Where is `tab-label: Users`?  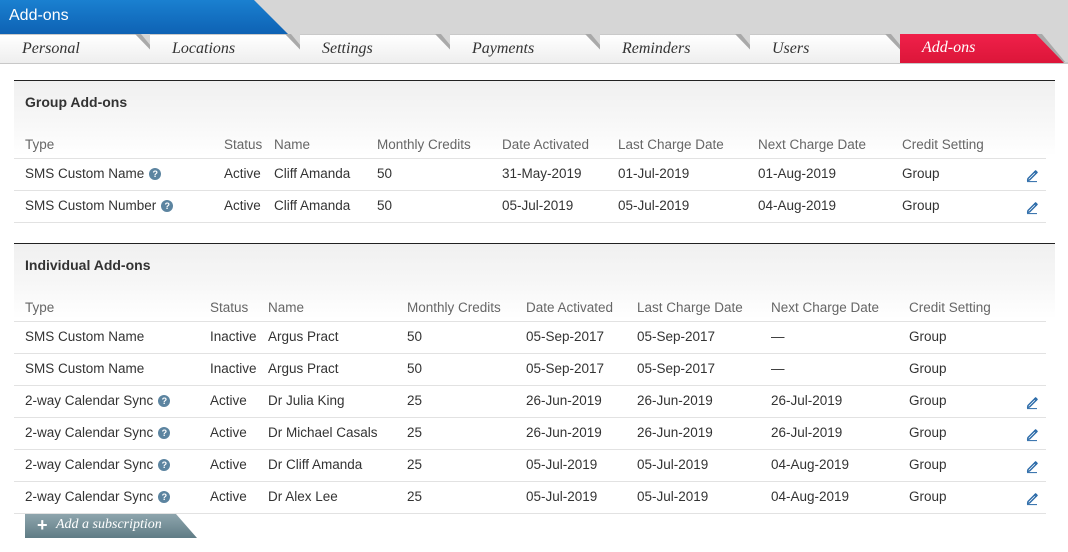 tab-label: Users is located at coordinates (791, 48).